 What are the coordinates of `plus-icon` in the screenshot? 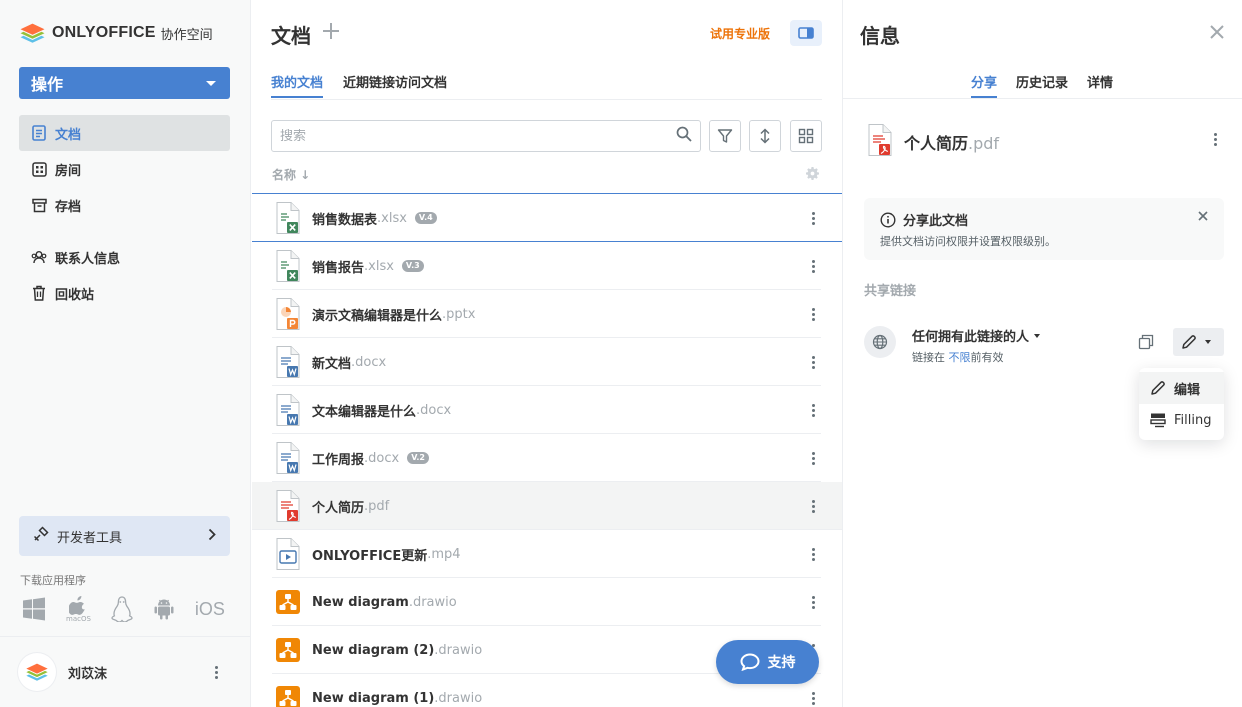 It's located at (332, 32).